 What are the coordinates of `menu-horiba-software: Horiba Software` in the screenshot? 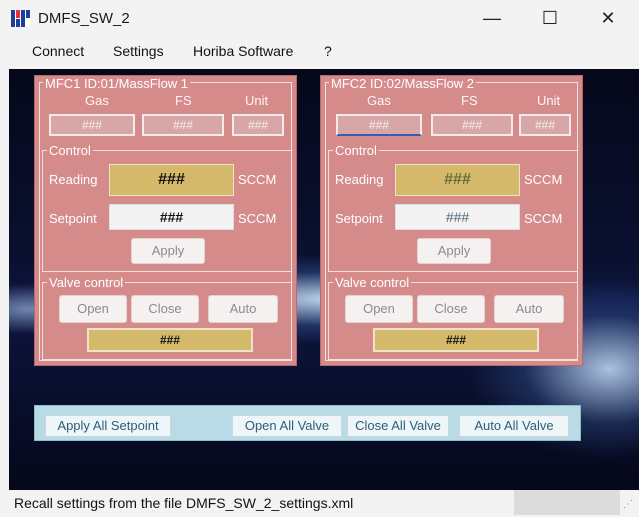 It's located at (243, 51).